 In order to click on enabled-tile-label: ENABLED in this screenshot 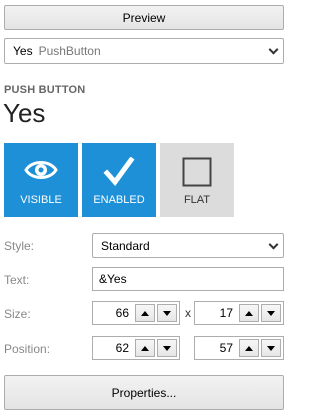, I will do `click(119, 200)`.